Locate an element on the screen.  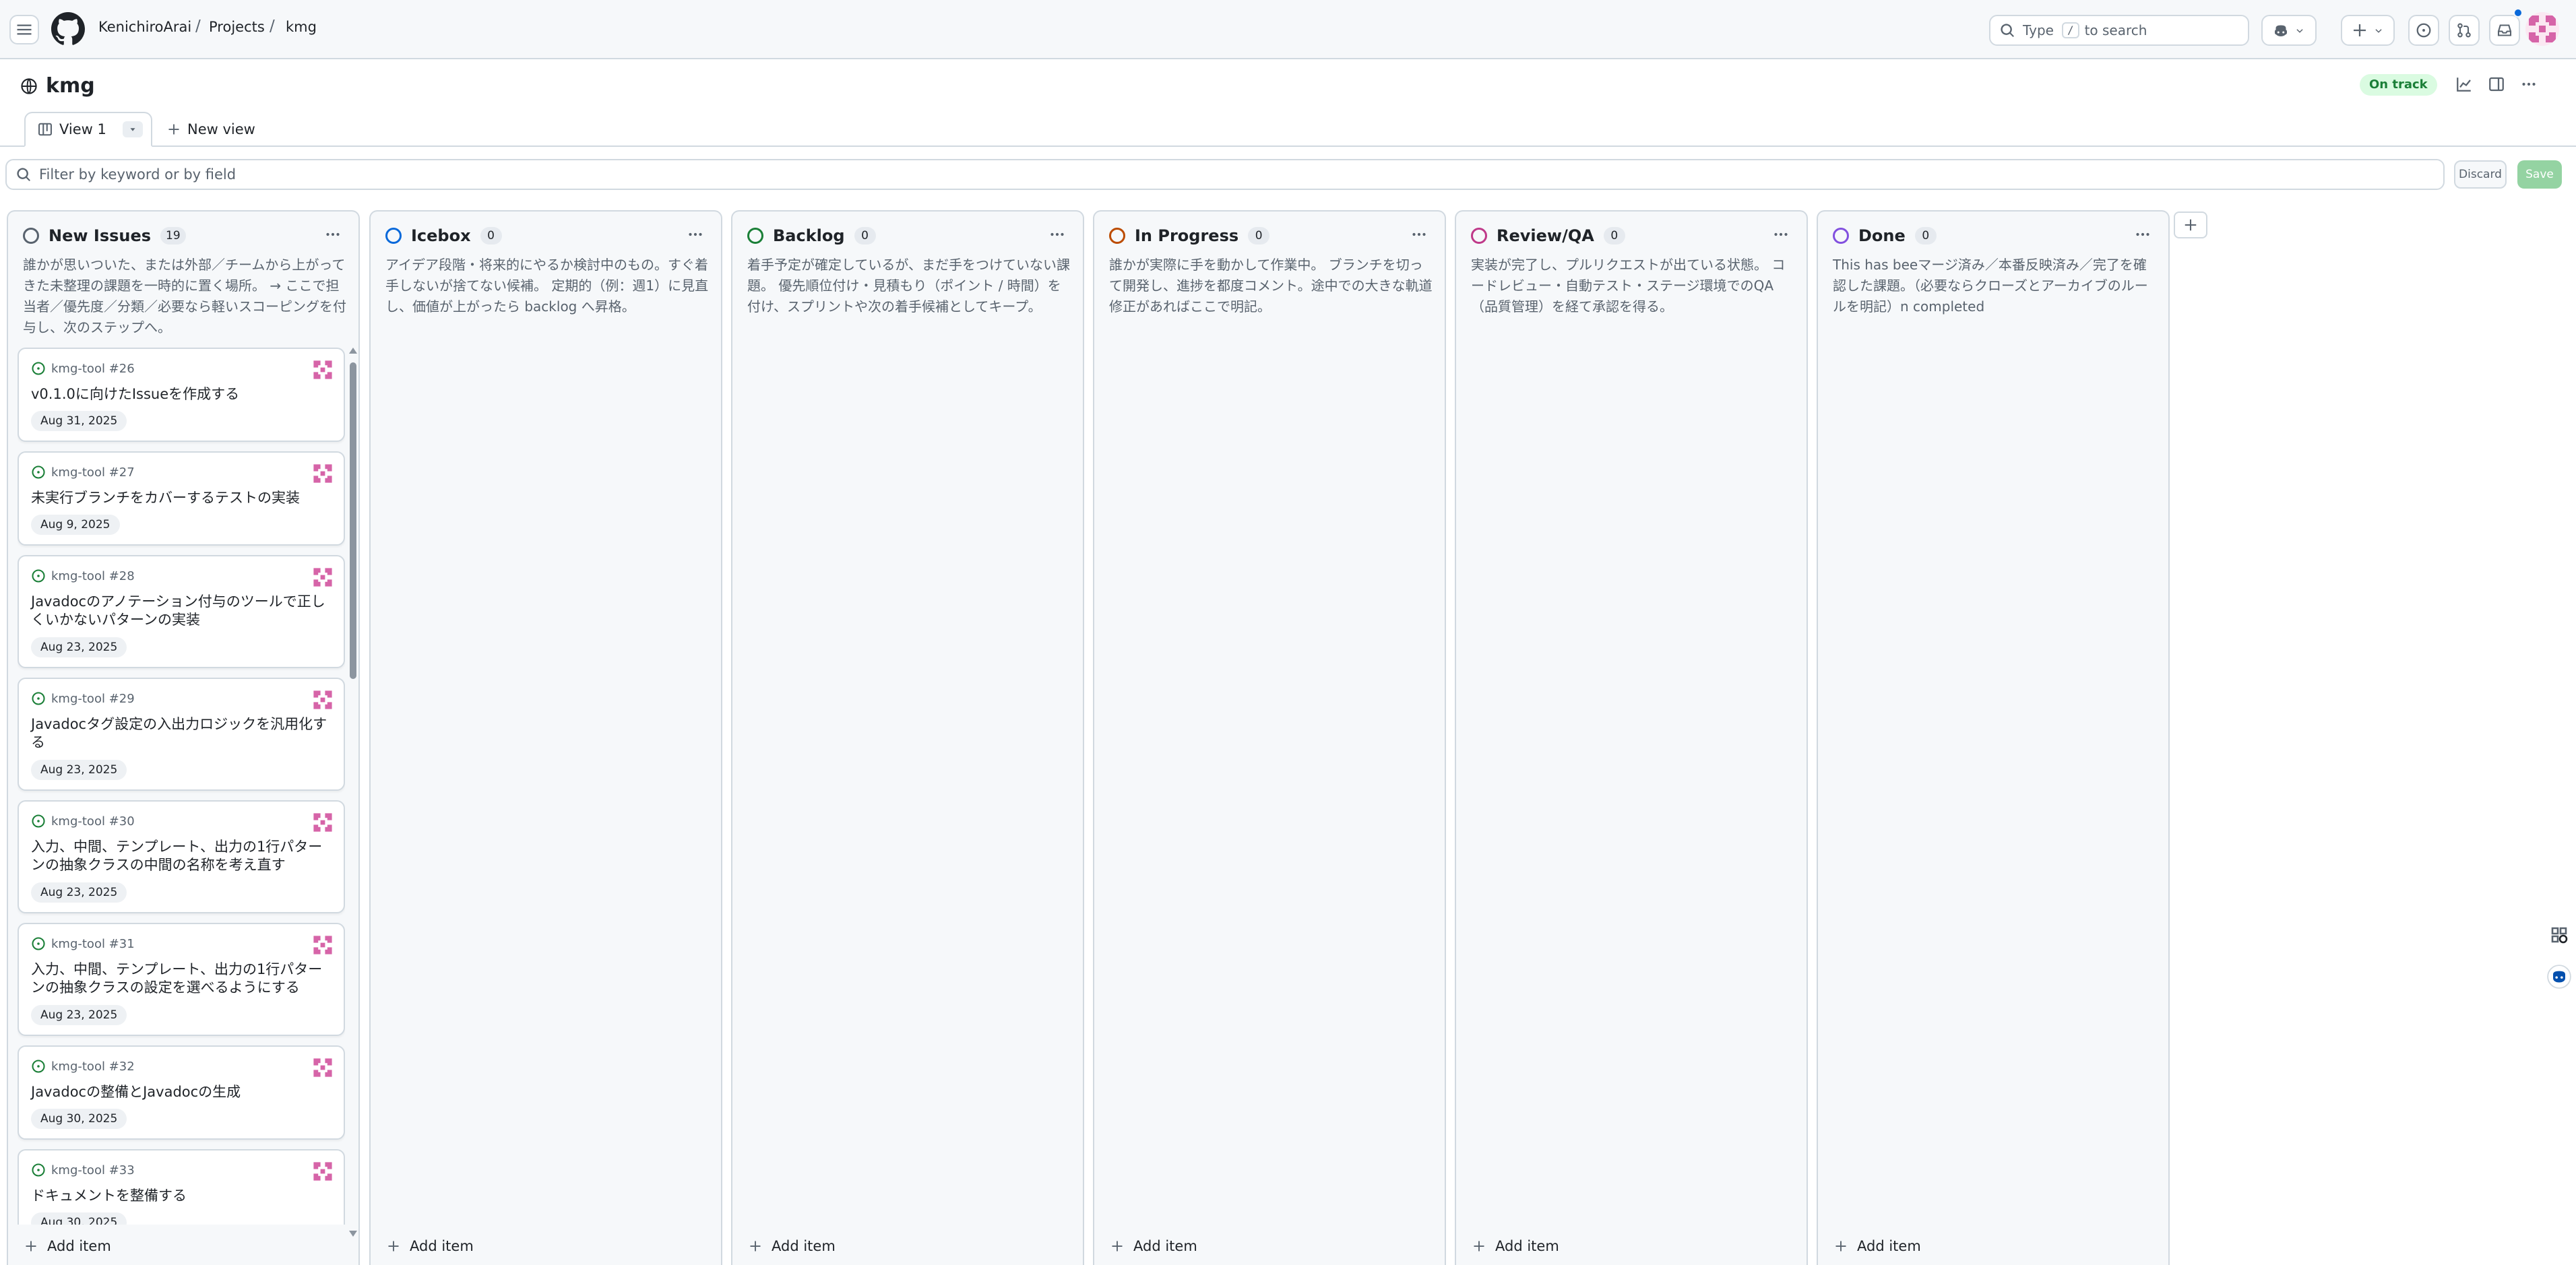
inbox-icon is located at coordinates (2504, 30).